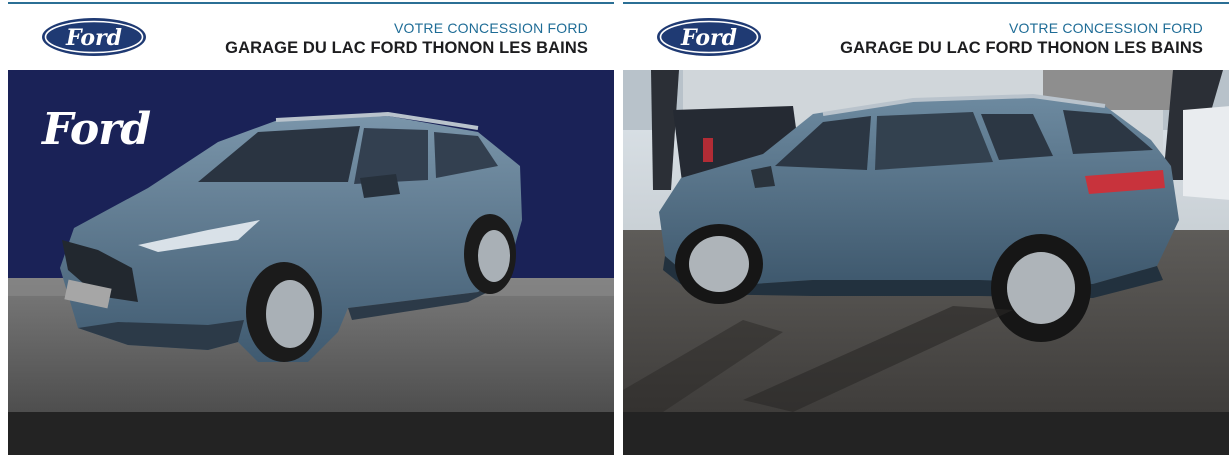 This screenshot has height=455, width=1231. What do you see at coordinates (96, 129) in the screenshot?
I see `backdrop-ford-logo: Ford` at bounding box center [96, 129].